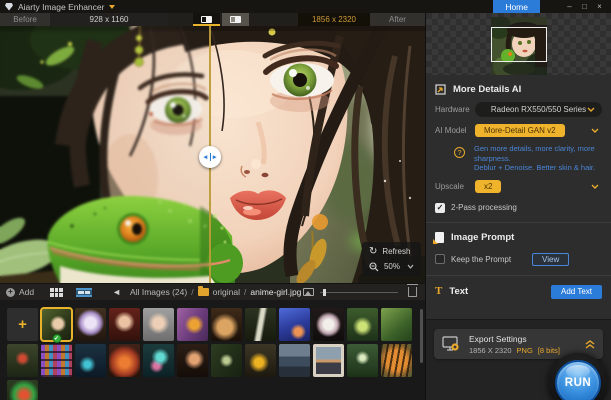  Describe the element at coordinates (116, 292) in the screenshot. I see `back-arrow-icon: ◄` at that location.